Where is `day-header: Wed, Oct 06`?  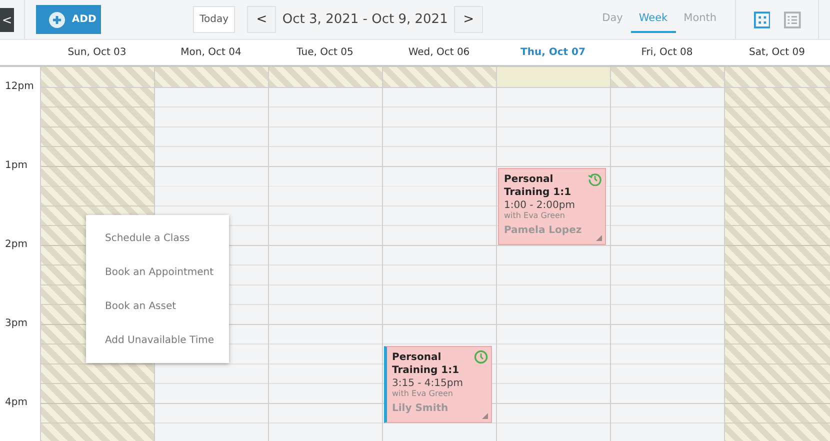 day-header: Wed, Oct 06 is located at coordinates (439, 52).